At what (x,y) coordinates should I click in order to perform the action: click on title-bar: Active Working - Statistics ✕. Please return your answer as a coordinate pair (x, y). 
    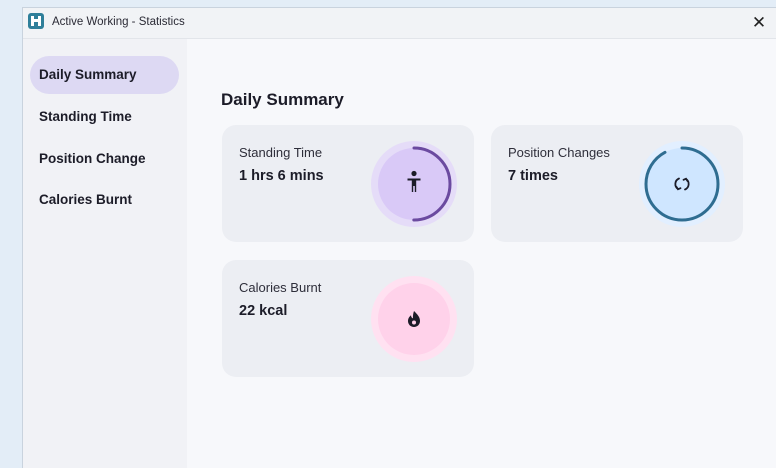
    Looking at the image, I should click on (399, 23).